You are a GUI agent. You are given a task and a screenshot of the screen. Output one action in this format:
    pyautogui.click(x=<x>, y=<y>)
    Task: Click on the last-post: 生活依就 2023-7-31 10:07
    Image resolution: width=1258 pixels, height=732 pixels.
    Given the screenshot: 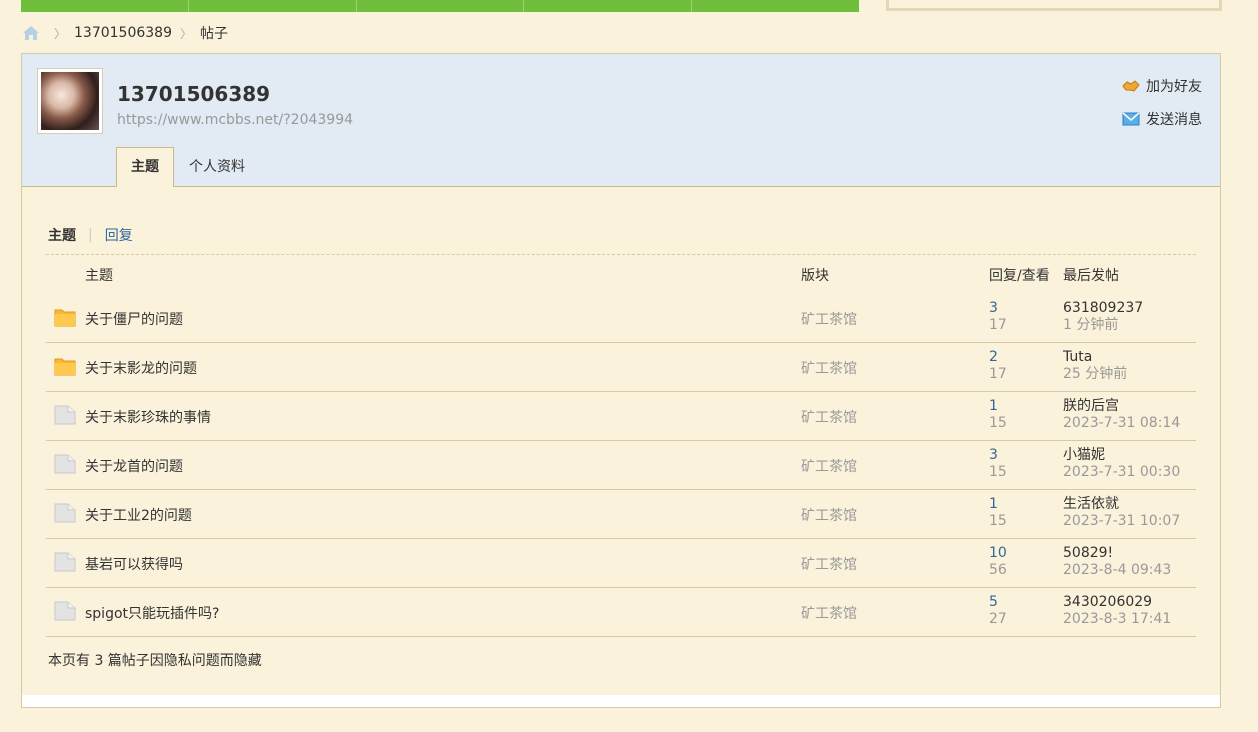 What is the action you would take?
    pyautogui.click(x=1121, y=513)
    